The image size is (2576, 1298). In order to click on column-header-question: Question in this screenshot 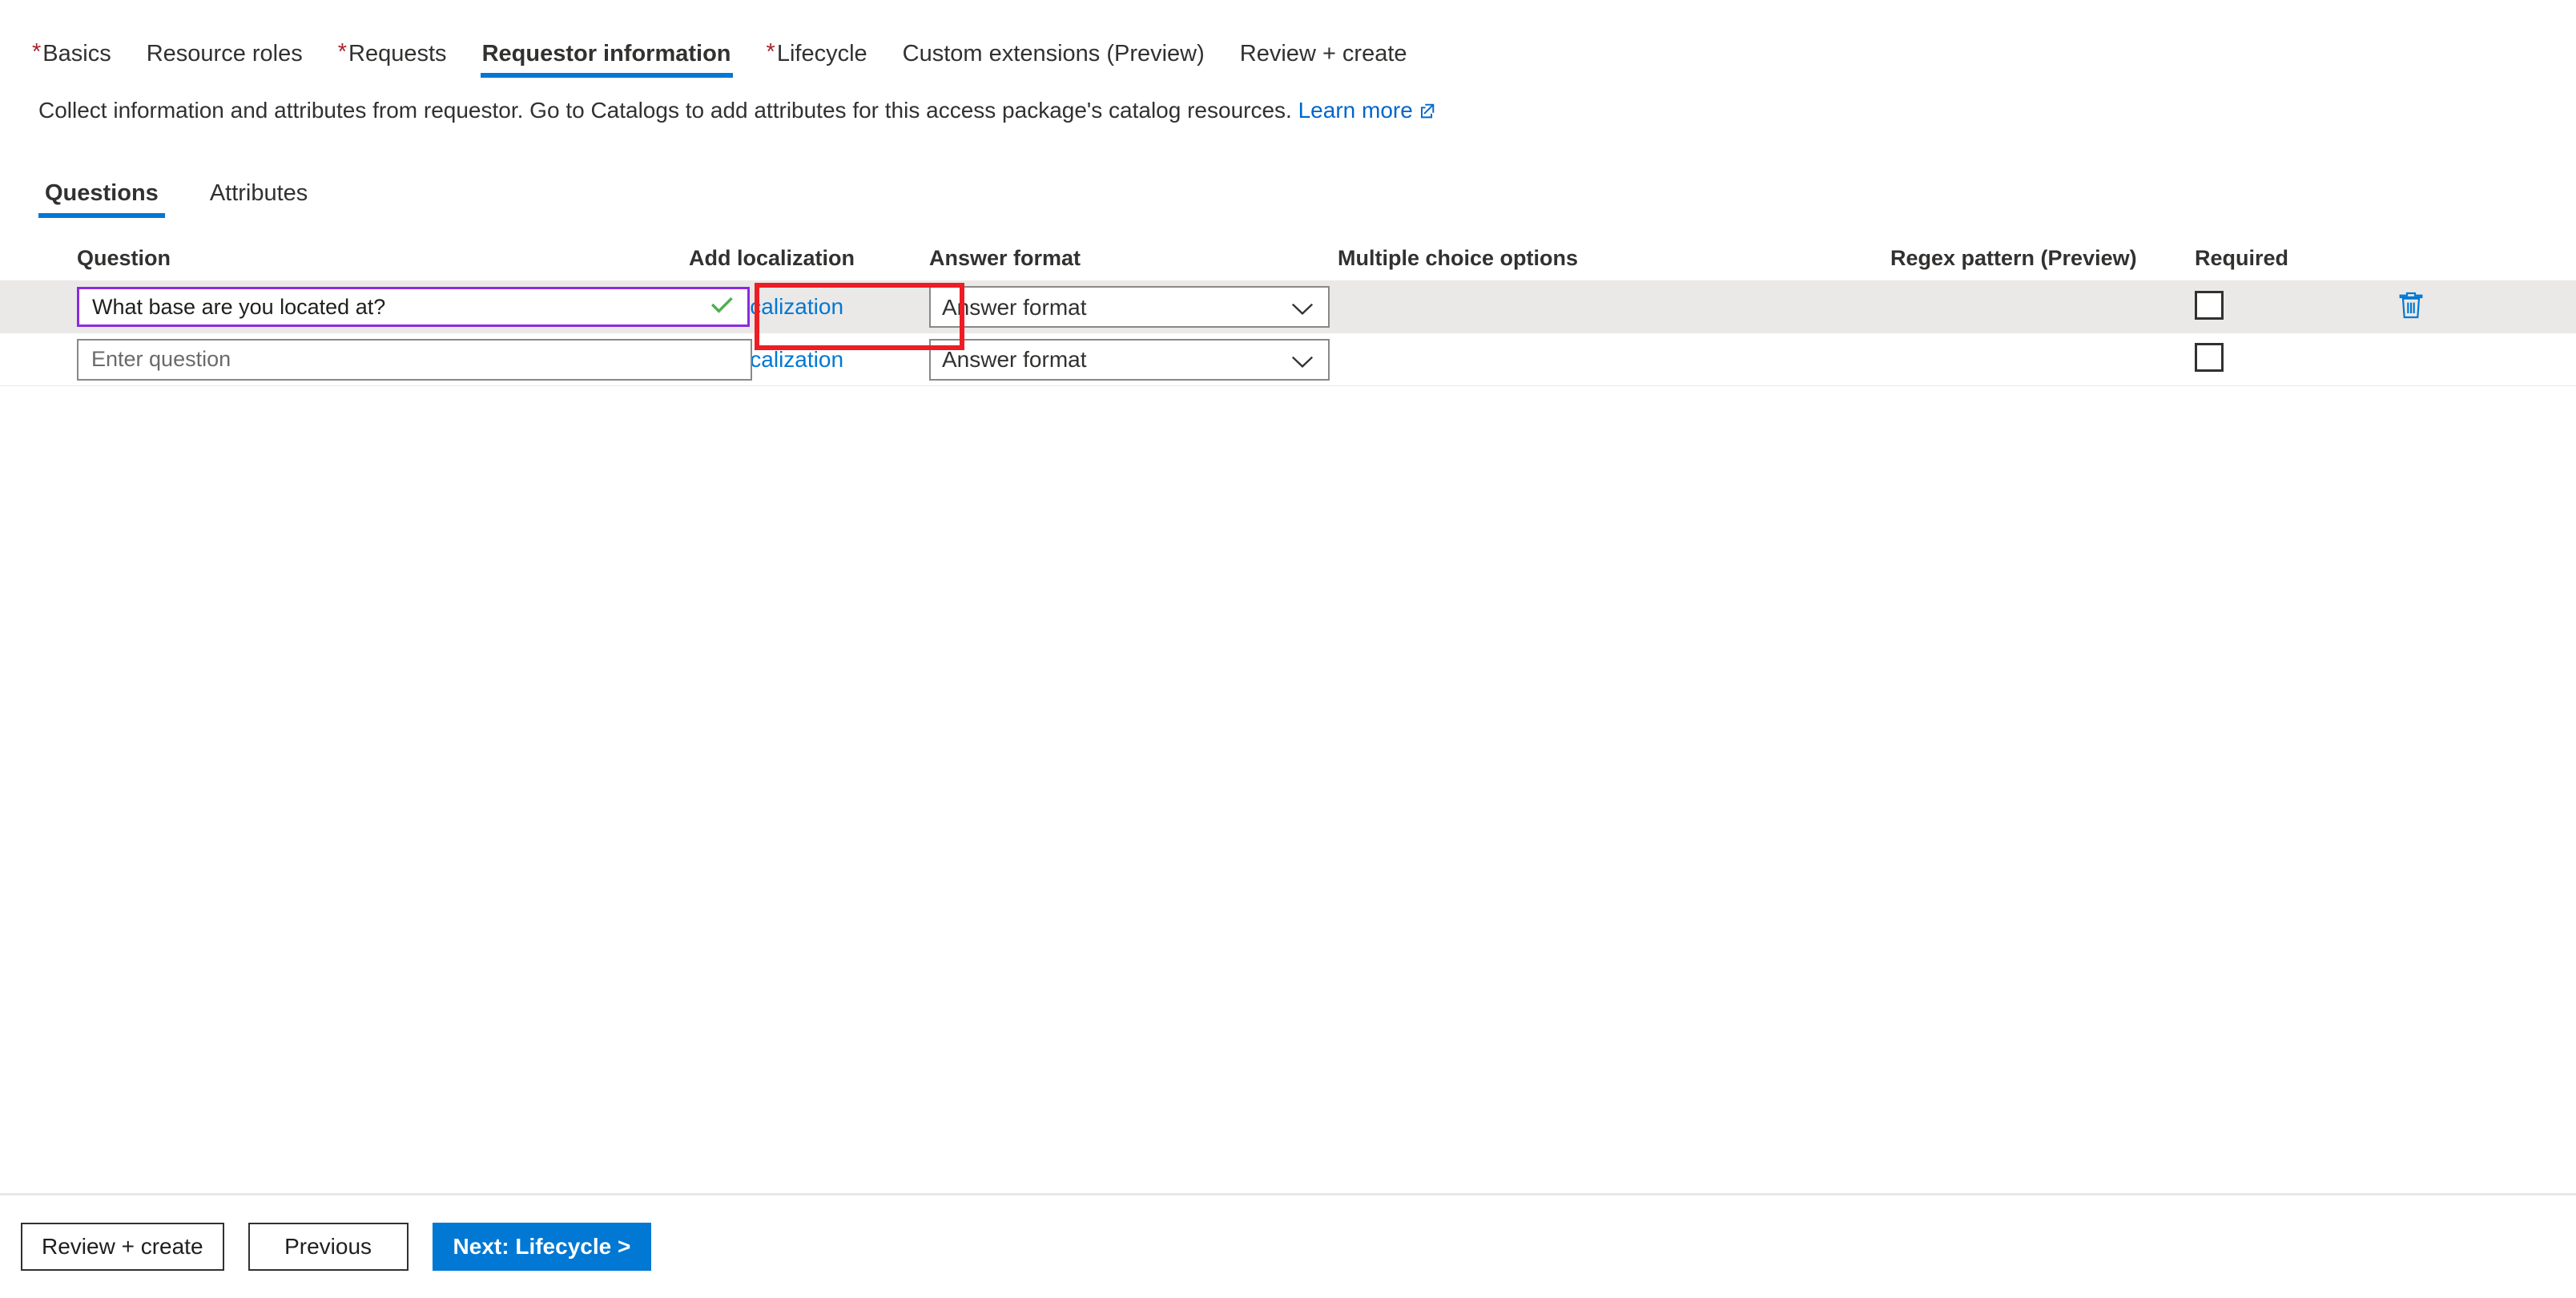, I will do `click(124, 258)`.